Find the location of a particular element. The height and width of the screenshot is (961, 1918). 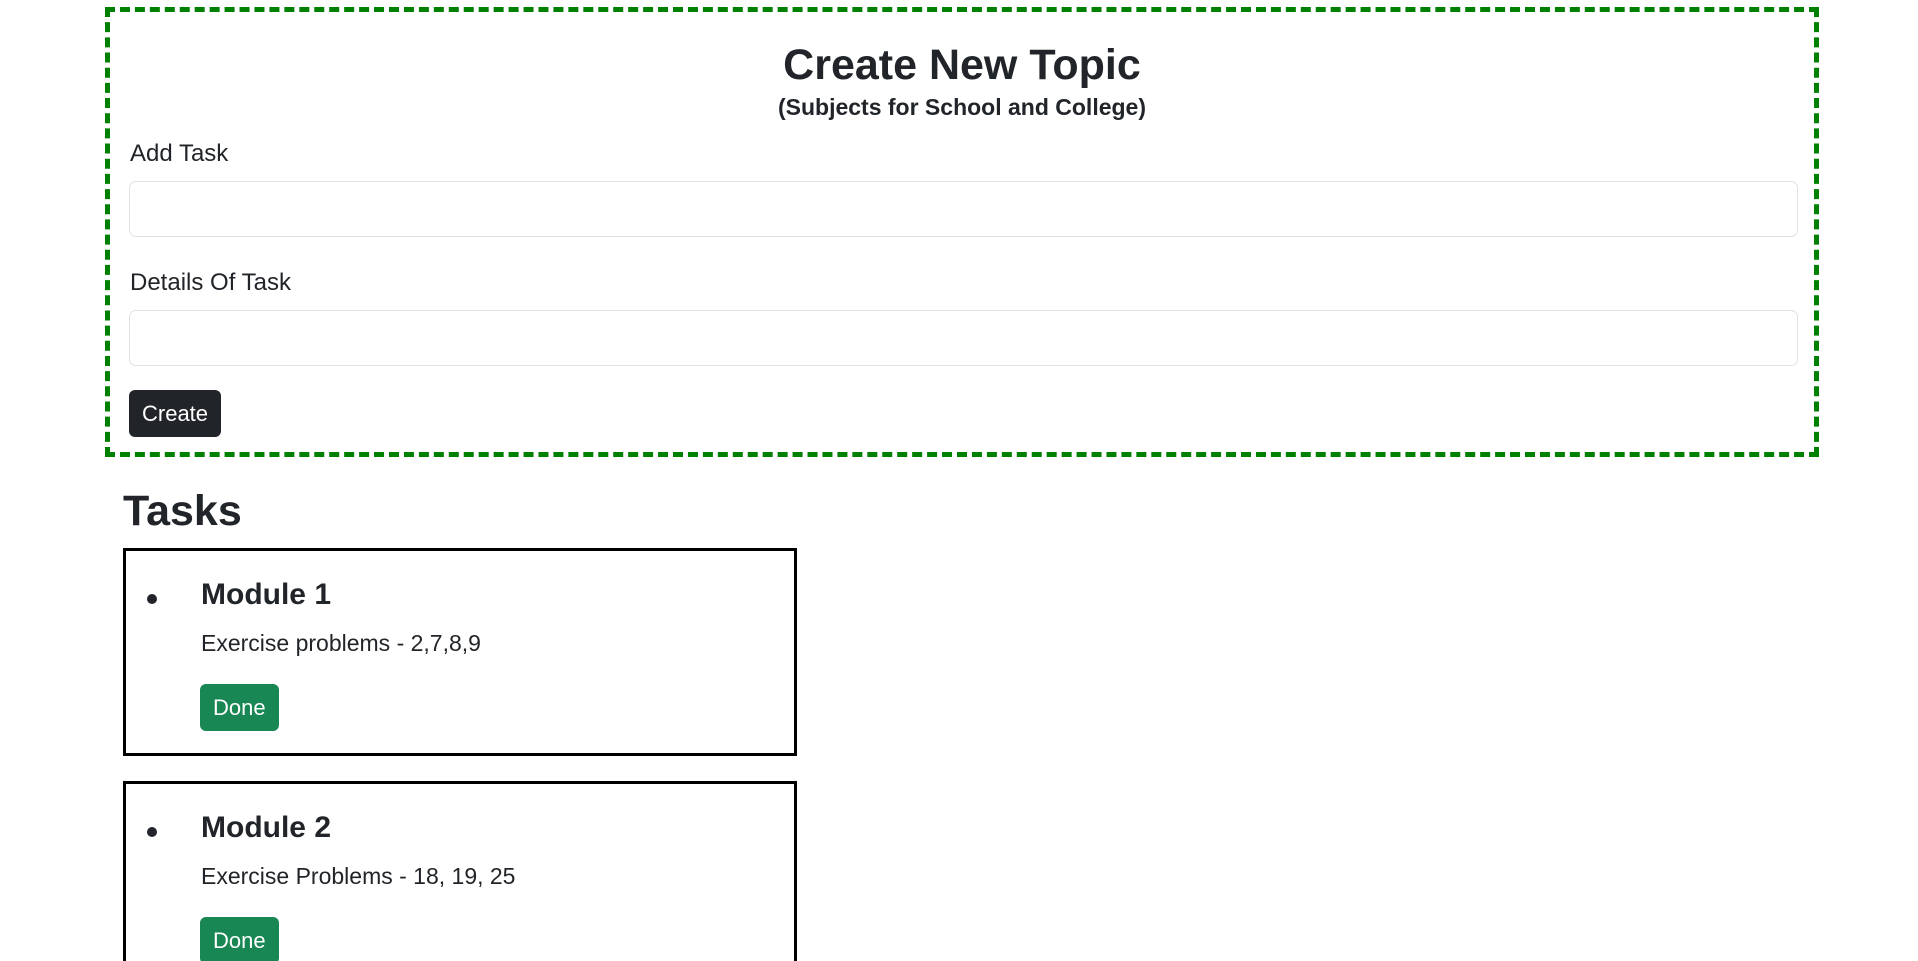

task-title: Module 2 is located at coordinates (266, 827).